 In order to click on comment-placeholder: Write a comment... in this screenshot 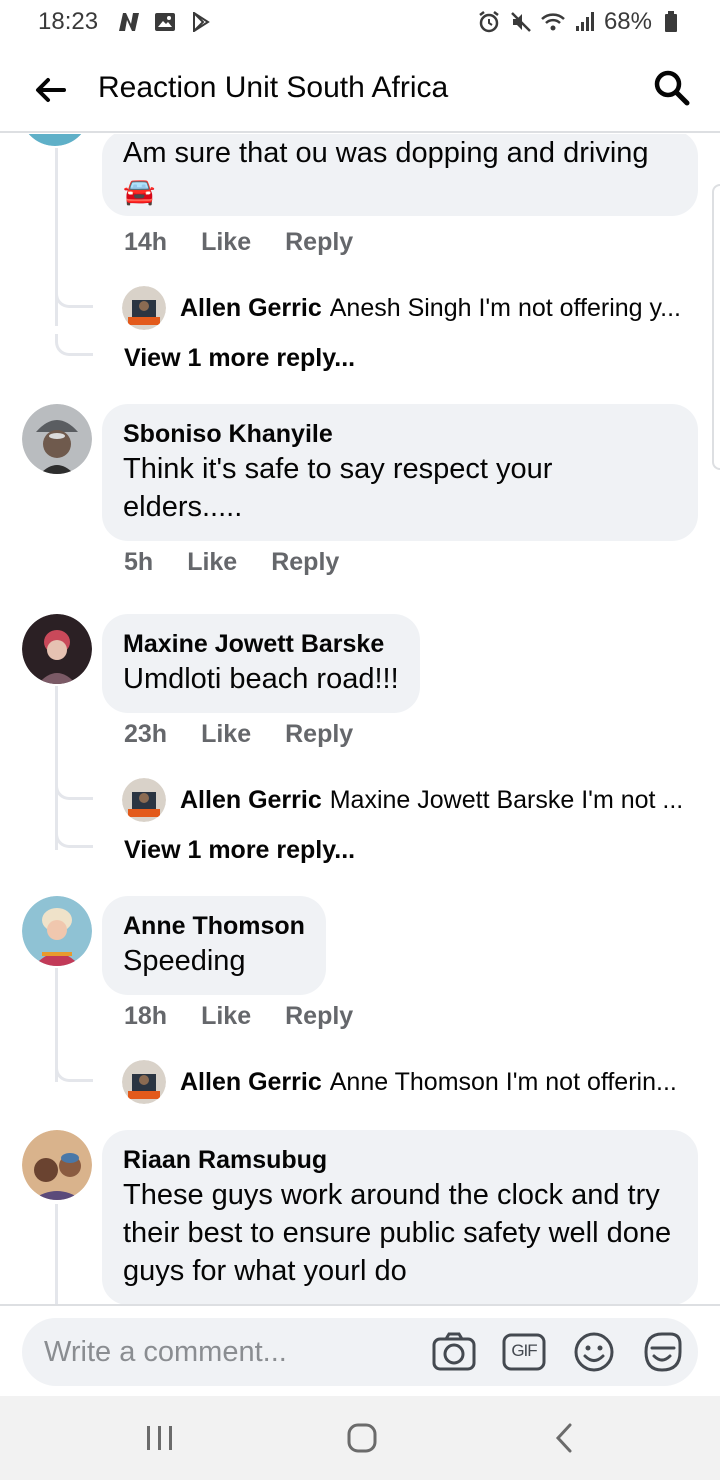, I will do `click(165, 1352)`.